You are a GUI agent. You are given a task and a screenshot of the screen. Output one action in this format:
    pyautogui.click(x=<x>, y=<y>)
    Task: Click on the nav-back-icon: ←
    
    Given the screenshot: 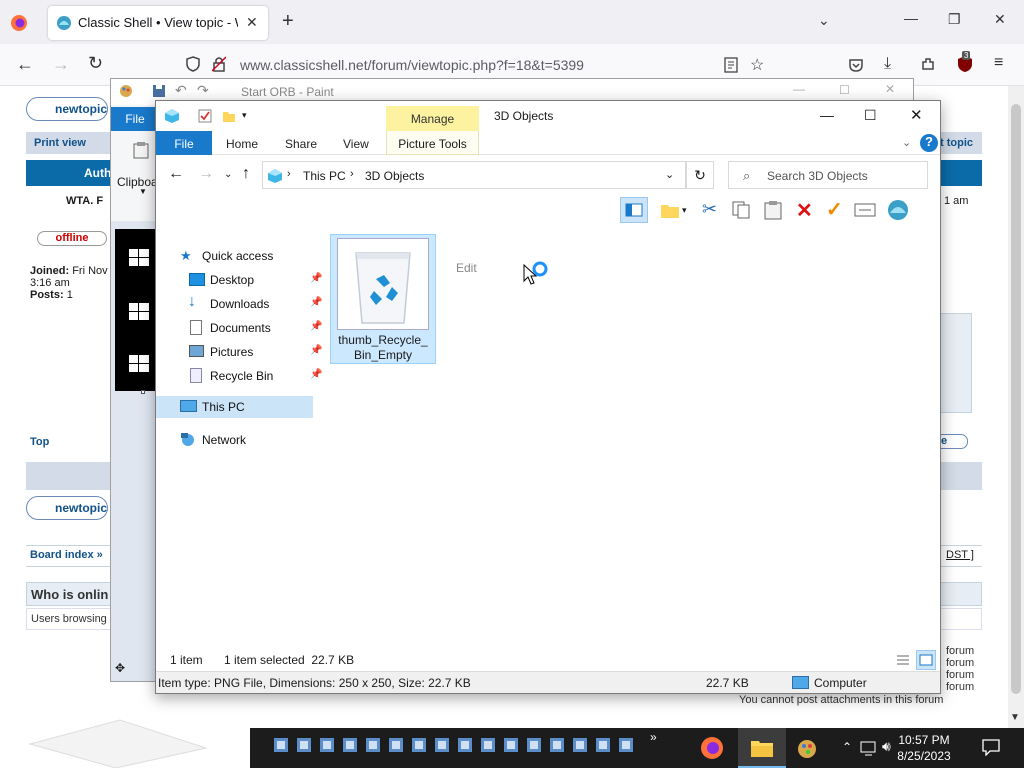 What is the action you would take?
    pyautogui.click(x=176, y=174)
    